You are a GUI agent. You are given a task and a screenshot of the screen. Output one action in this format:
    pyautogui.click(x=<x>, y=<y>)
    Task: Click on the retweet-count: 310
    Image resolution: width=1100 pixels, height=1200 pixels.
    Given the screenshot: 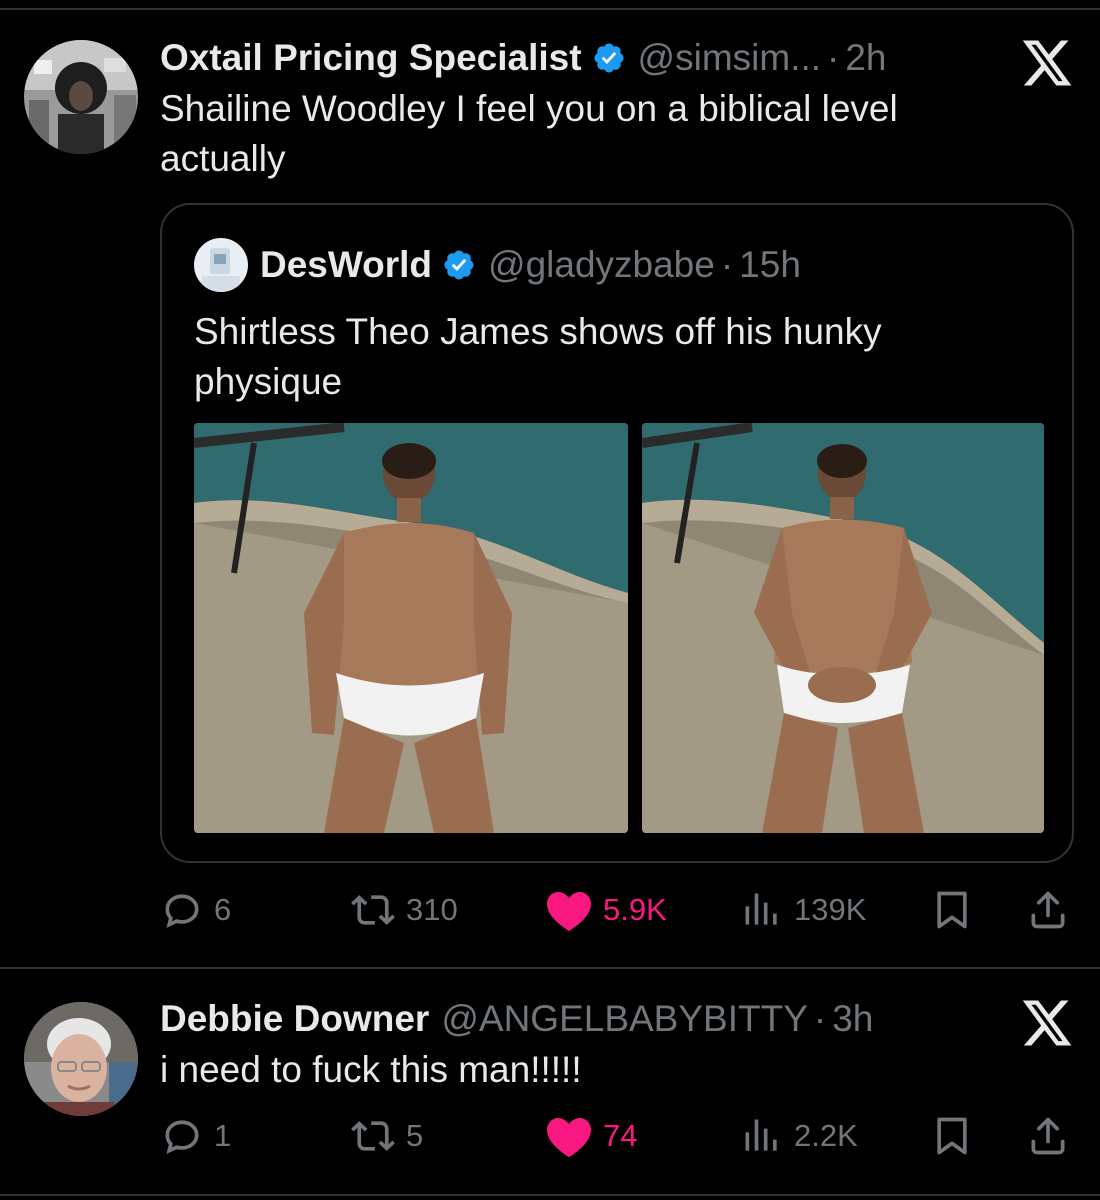 What is the action you would take?
    pyautogui.click(x=432, y=909)
    